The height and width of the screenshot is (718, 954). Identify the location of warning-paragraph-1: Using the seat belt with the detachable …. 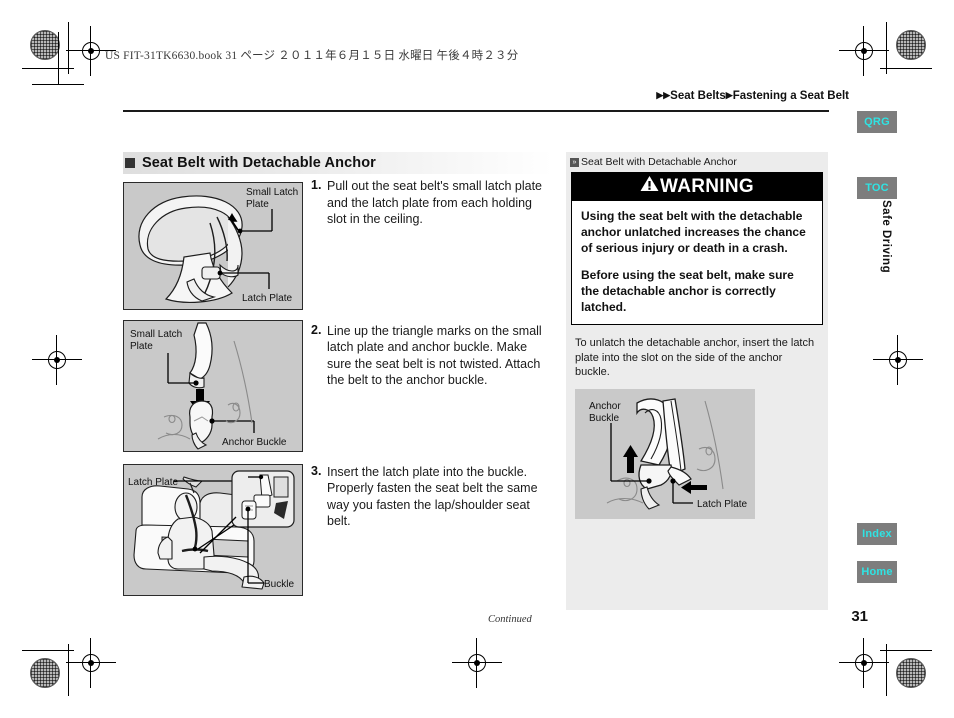
(693, 232).